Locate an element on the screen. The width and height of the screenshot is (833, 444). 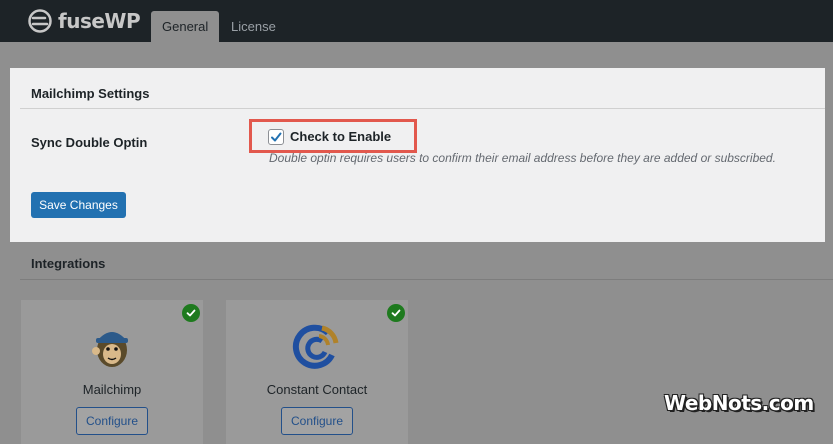
integration-name: Constant Contact is located at coordinates (317, 389).